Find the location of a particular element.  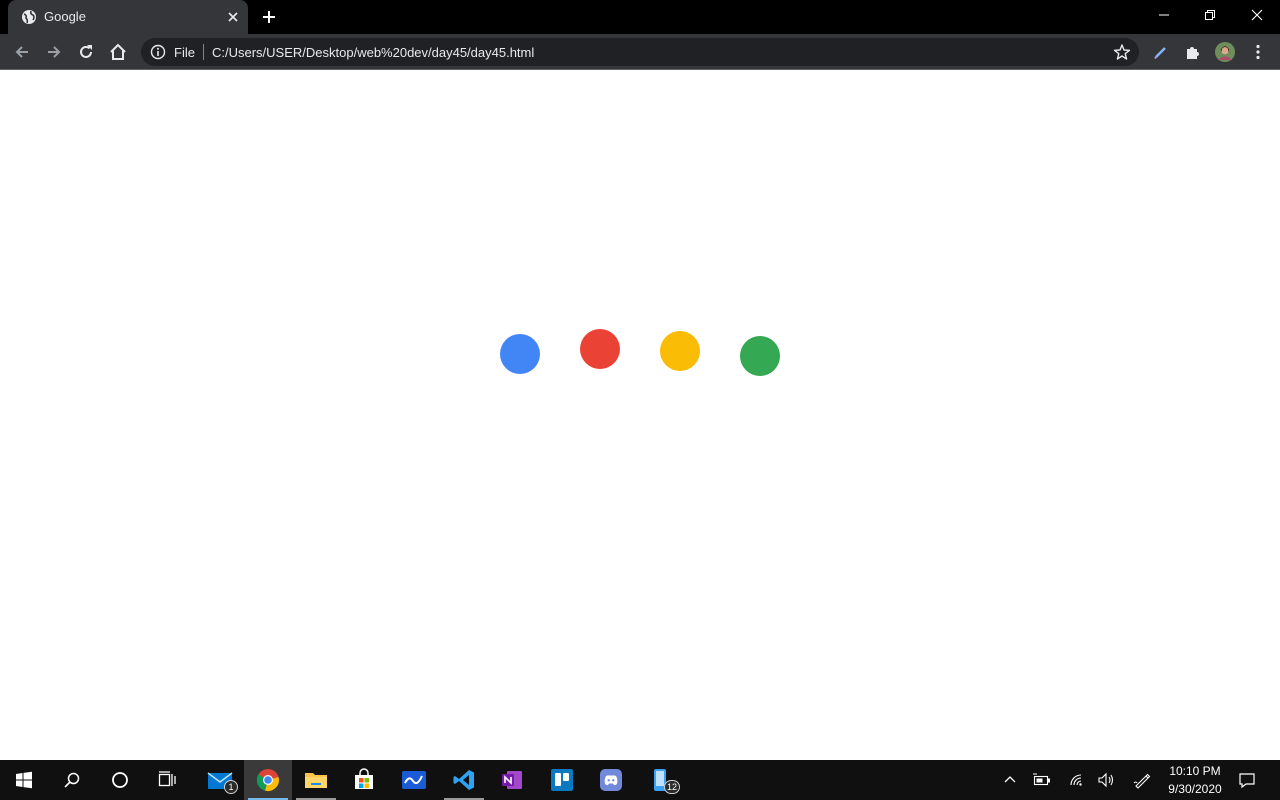

close-window-icon is located at coordinates (1257, 15).